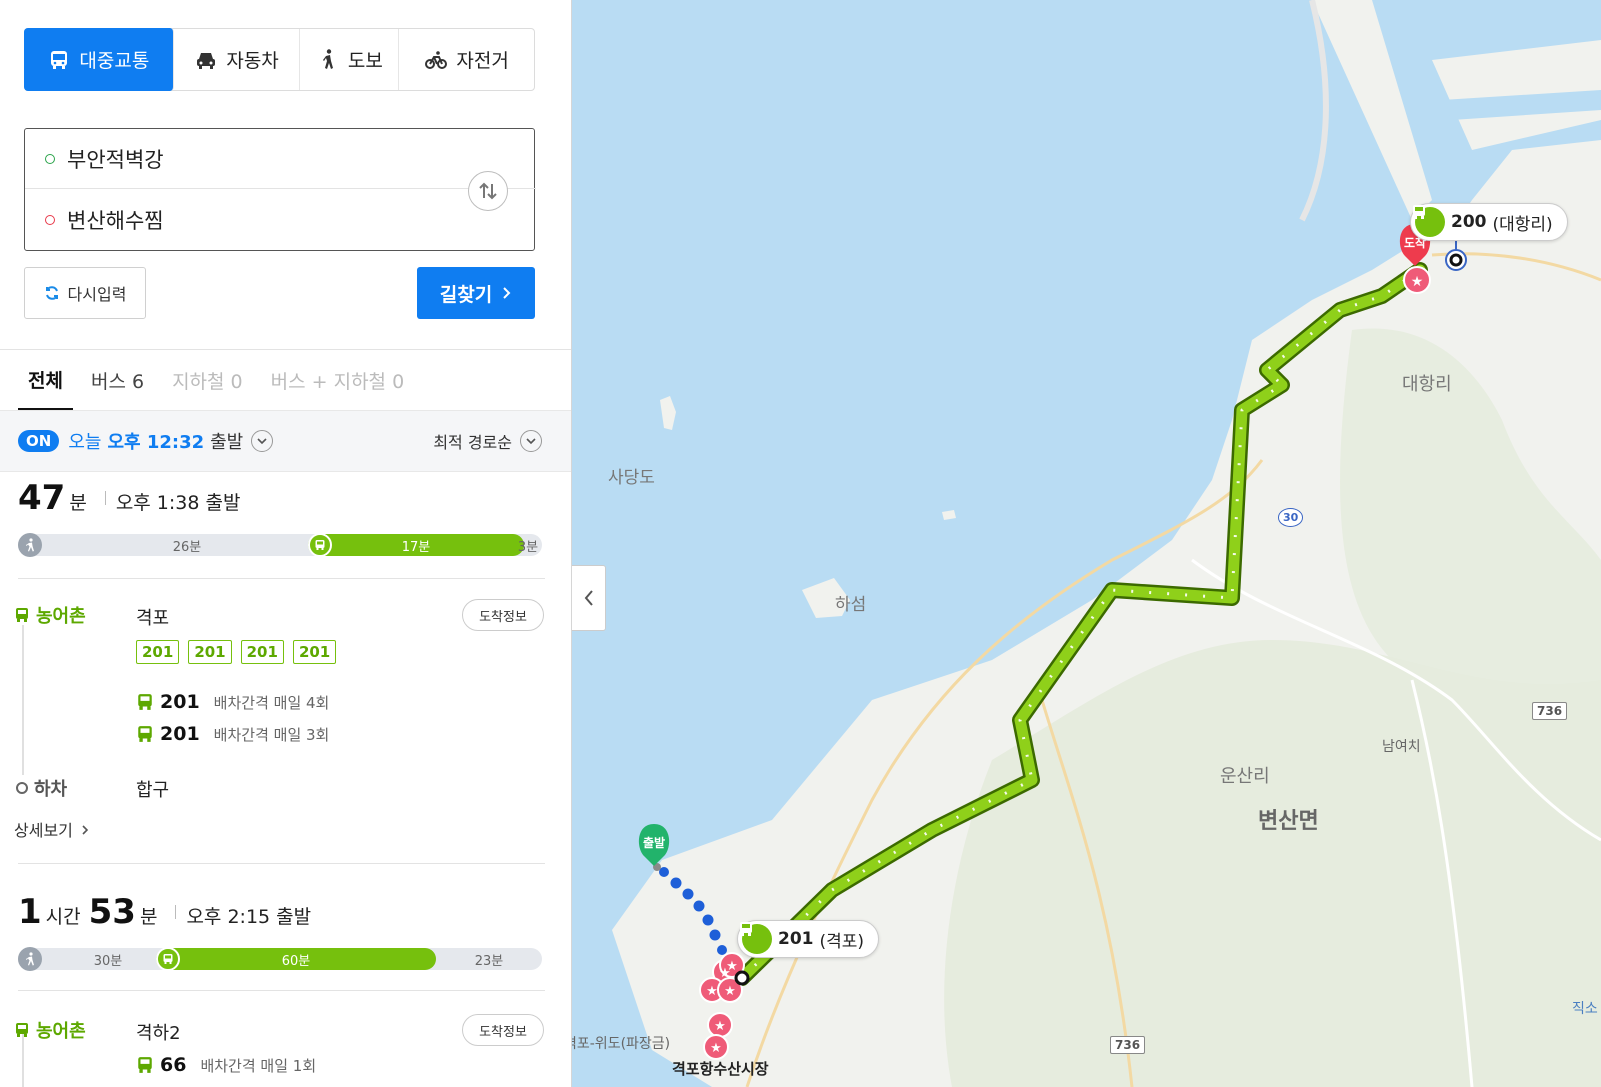 The width and height of the screenshot is (1601, 1087). What do you see at coordinates (338, 380) in the screenshot?
I see `tab-bus-subway: 버스 + 지하철 0` at bounding box center [338, 380].